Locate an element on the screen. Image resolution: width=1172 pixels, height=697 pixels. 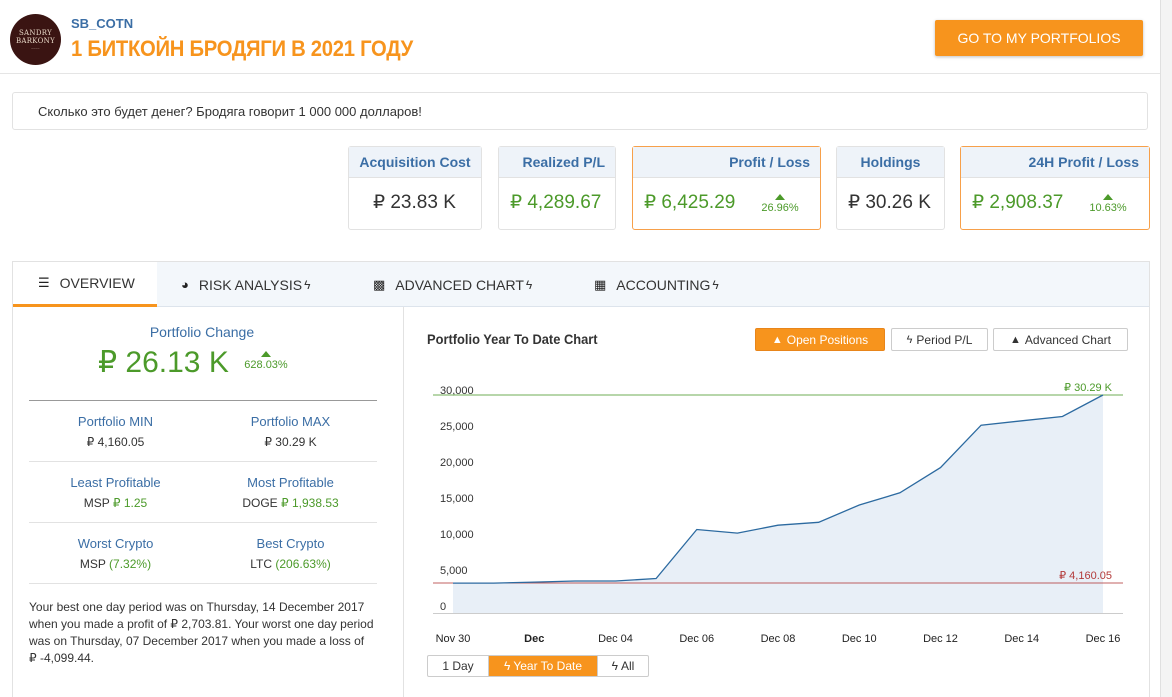
card-acquisition-cost: Acquisition Cost ₽ 23.83 K is located at coordinates (415, 188).